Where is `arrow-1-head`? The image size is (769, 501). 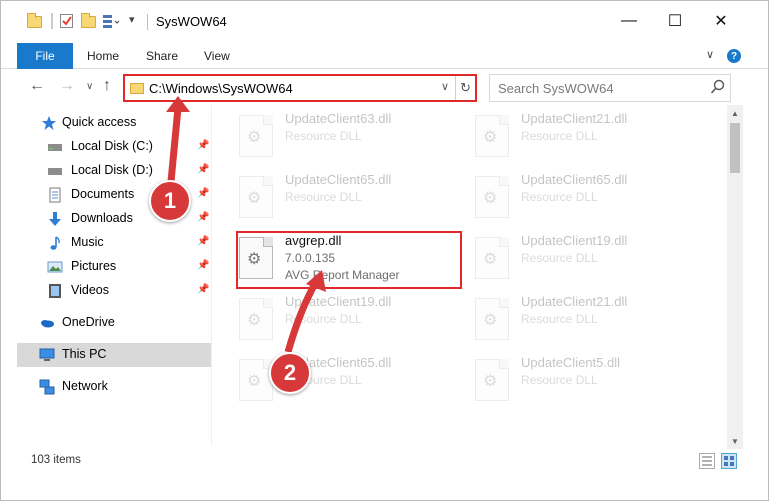 arrow-1-head is located at coordinates (178, 104).